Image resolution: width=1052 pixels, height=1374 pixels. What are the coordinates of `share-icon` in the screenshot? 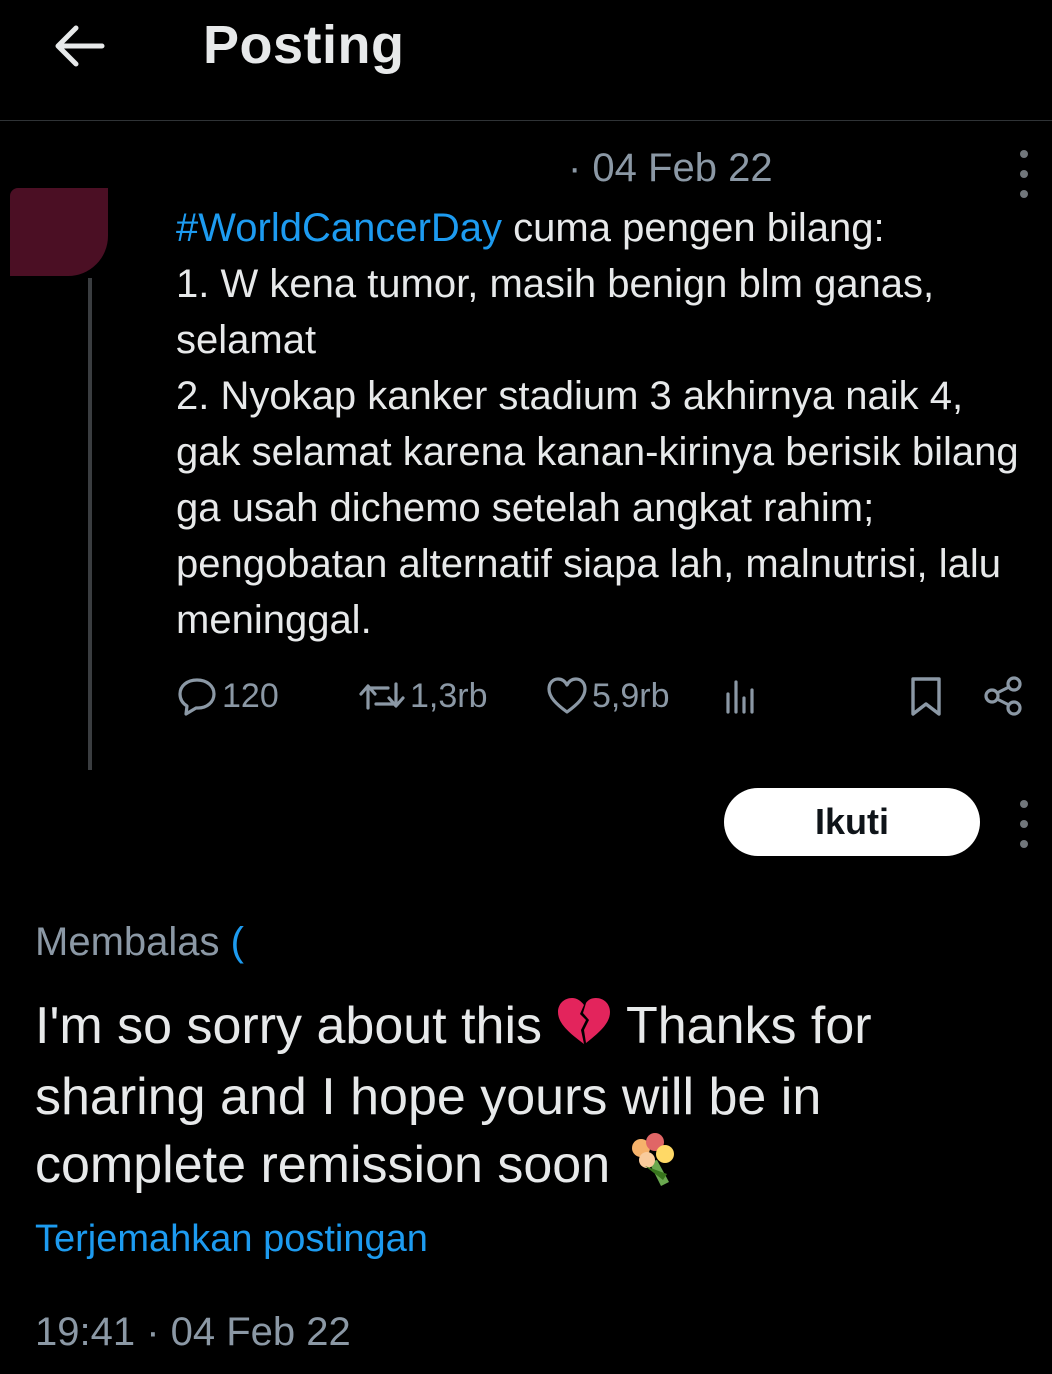 It's located at (1003, 696).